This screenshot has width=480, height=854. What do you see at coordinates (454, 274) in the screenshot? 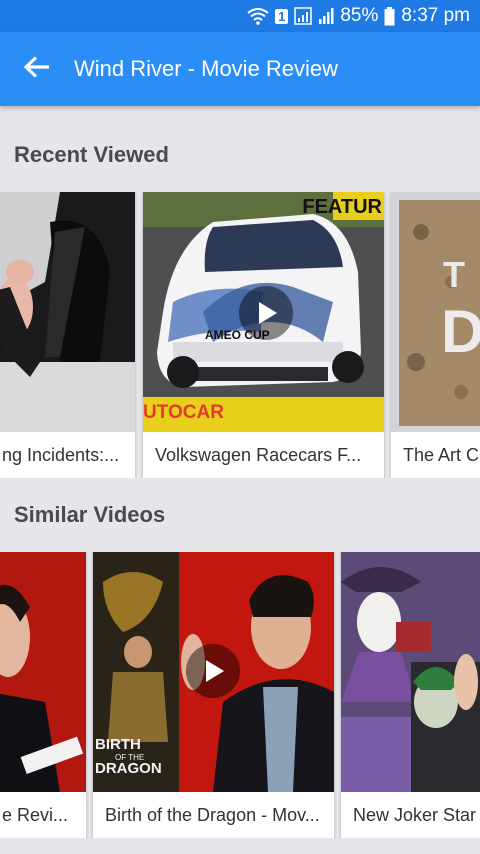
I see `svg-text: T` at bounding box center [454, 274].